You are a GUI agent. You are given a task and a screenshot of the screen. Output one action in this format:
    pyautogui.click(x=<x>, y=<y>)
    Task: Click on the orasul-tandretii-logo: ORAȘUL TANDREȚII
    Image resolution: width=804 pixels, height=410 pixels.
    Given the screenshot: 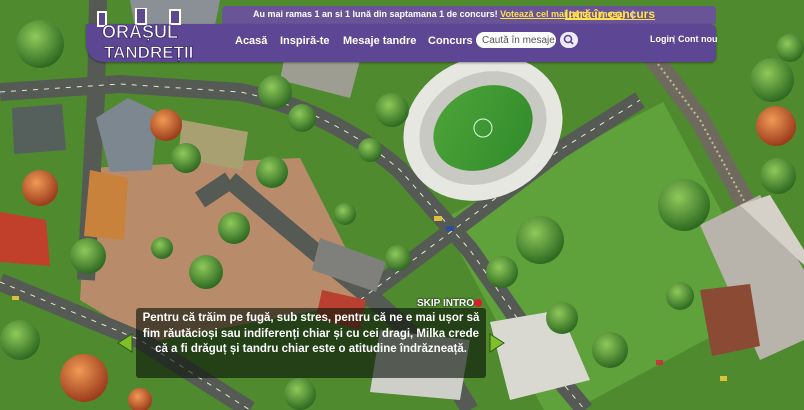 What is the action you would take?
    pyautogui.click(x=151, y=37)
    